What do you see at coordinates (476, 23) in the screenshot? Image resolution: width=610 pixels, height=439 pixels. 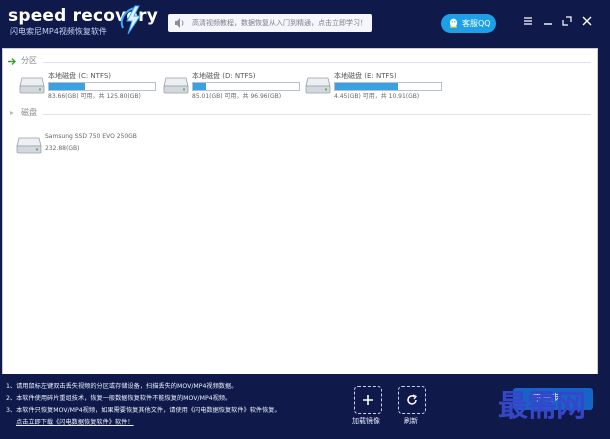 I see `qq-label: 客服QQ` at bounding box center [476, 23].